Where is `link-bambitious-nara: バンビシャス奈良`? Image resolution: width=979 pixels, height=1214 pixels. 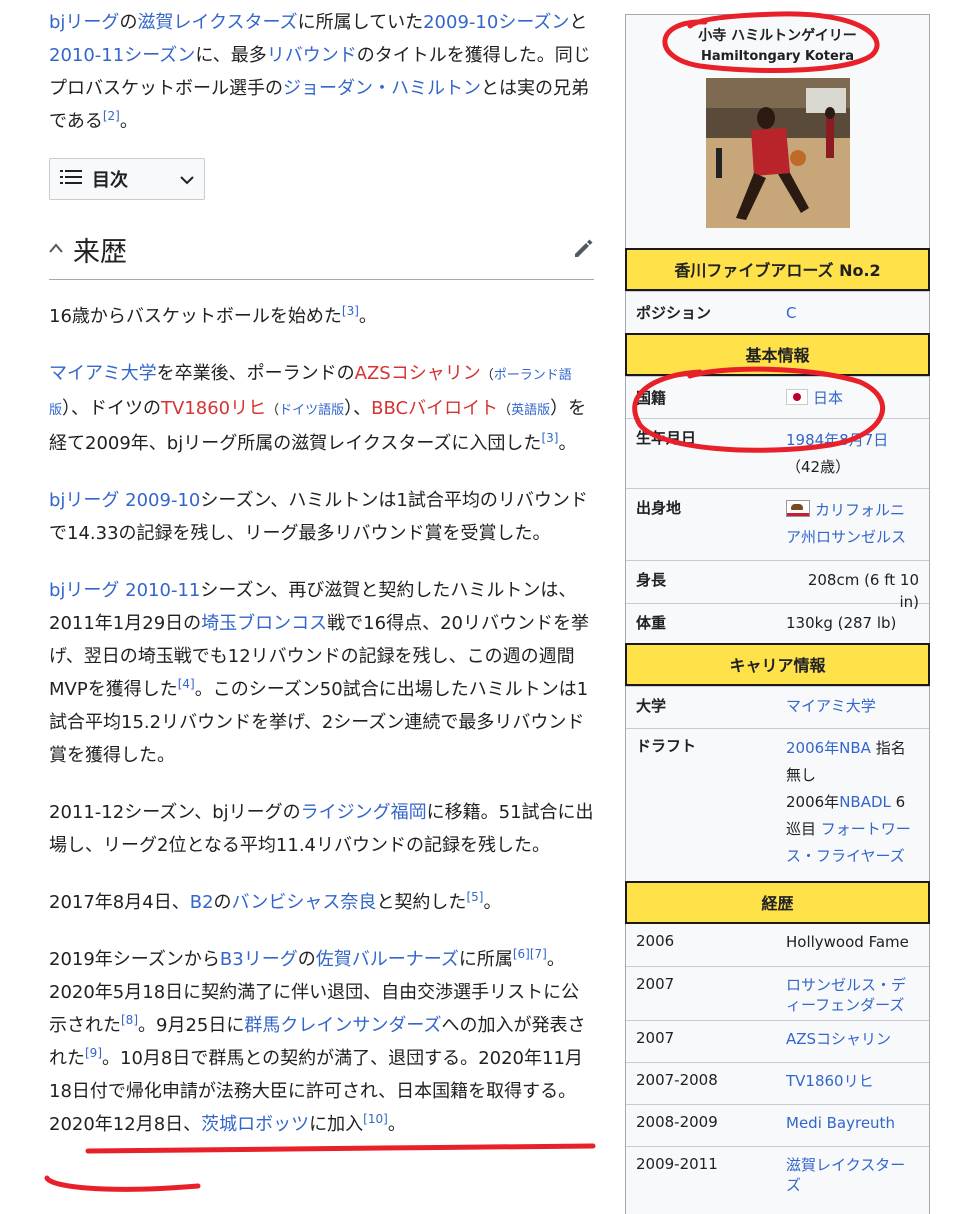 link-bambitious-nara: バンビシャス奈良 is located at coordinates (304, 902).